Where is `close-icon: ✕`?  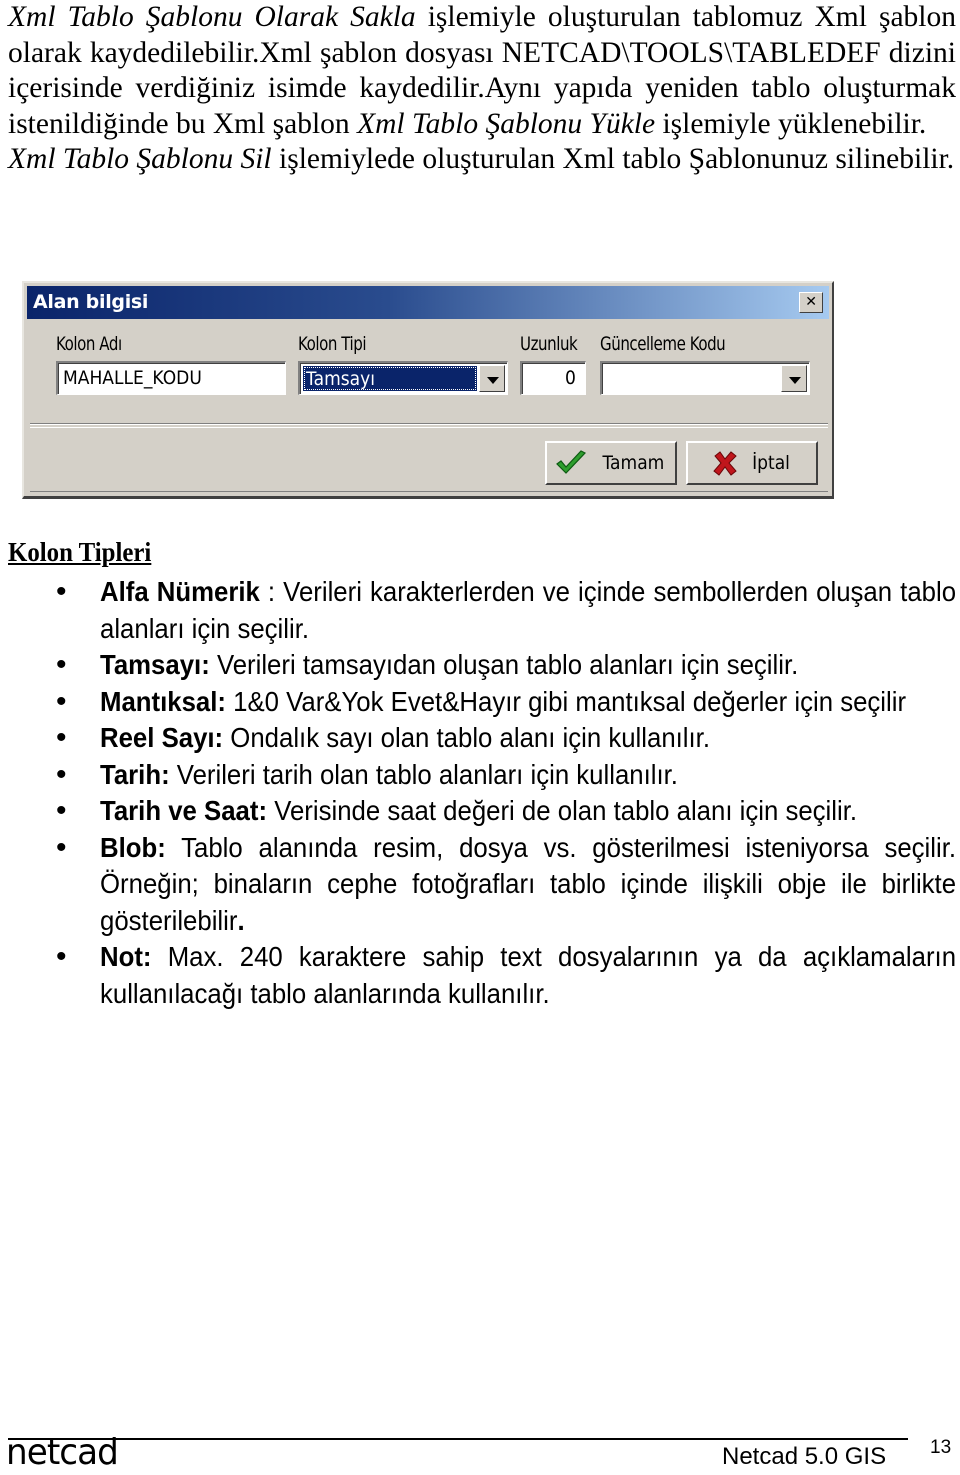 close-icon: ✕ is located at coordinates (811, 302).